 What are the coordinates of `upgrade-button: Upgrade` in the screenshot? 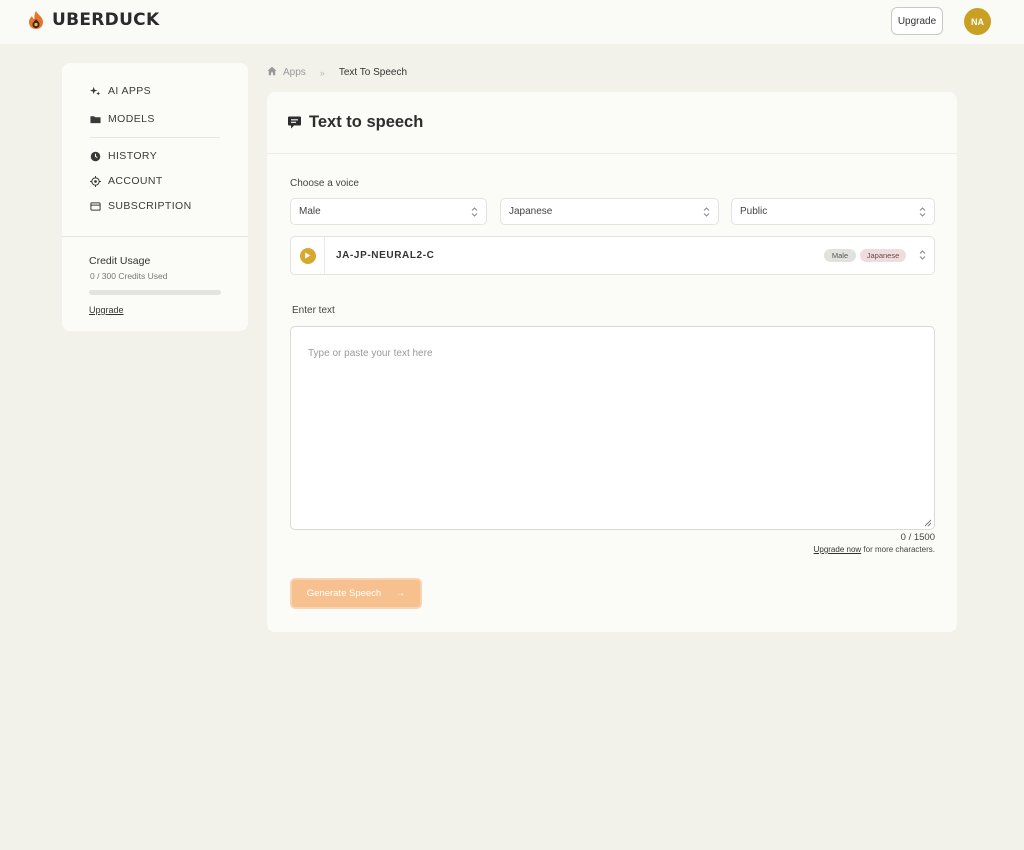 It's located at (917, 21).